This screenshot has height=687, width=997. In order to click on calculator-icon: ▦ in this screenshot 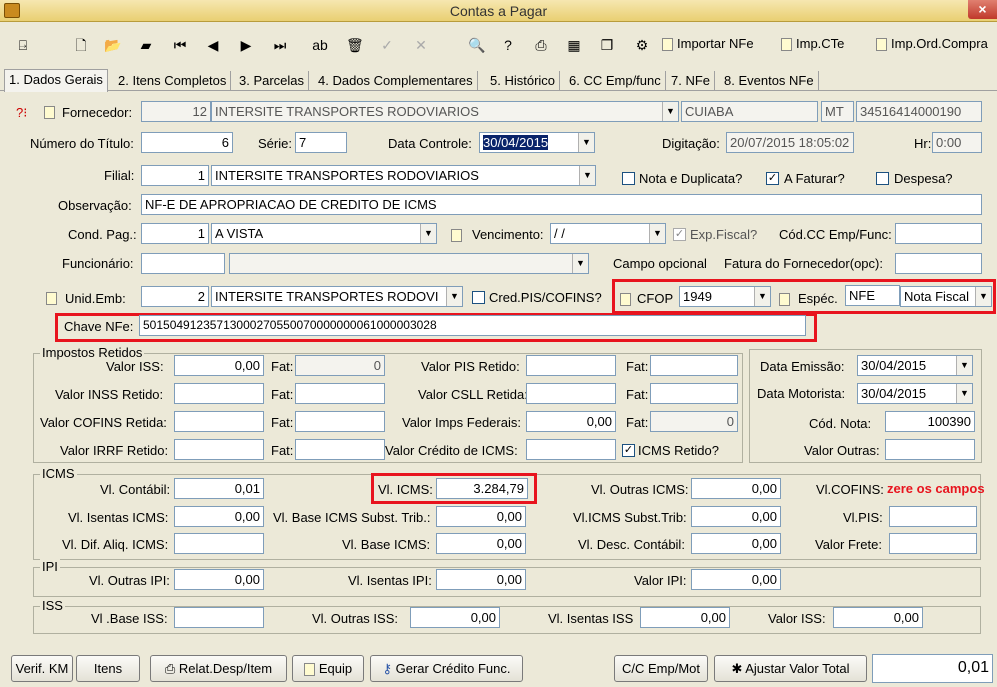, I will do `click(574, 45)`.